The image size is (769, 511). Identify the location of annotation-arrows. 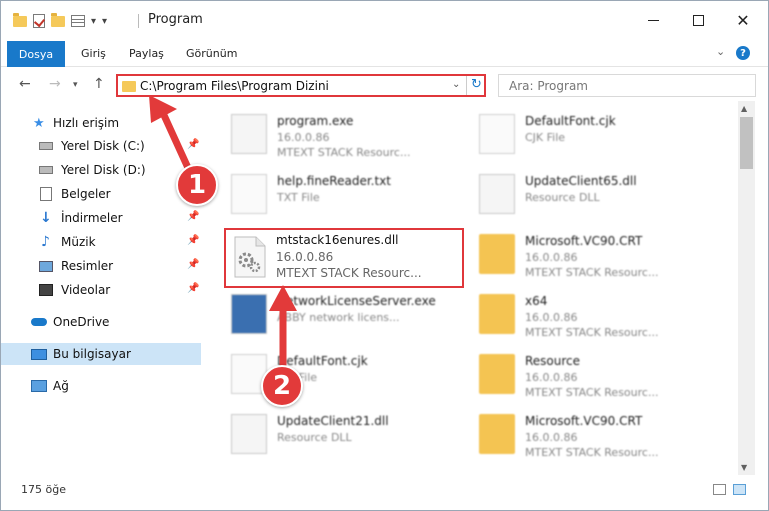
(223, 234).